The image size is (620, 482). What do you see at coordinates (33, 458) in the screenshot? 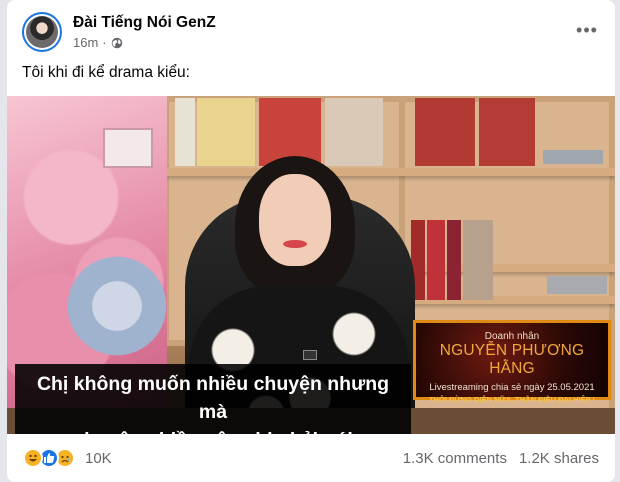
I see `haha-icon` at bounding box center [33, 458].